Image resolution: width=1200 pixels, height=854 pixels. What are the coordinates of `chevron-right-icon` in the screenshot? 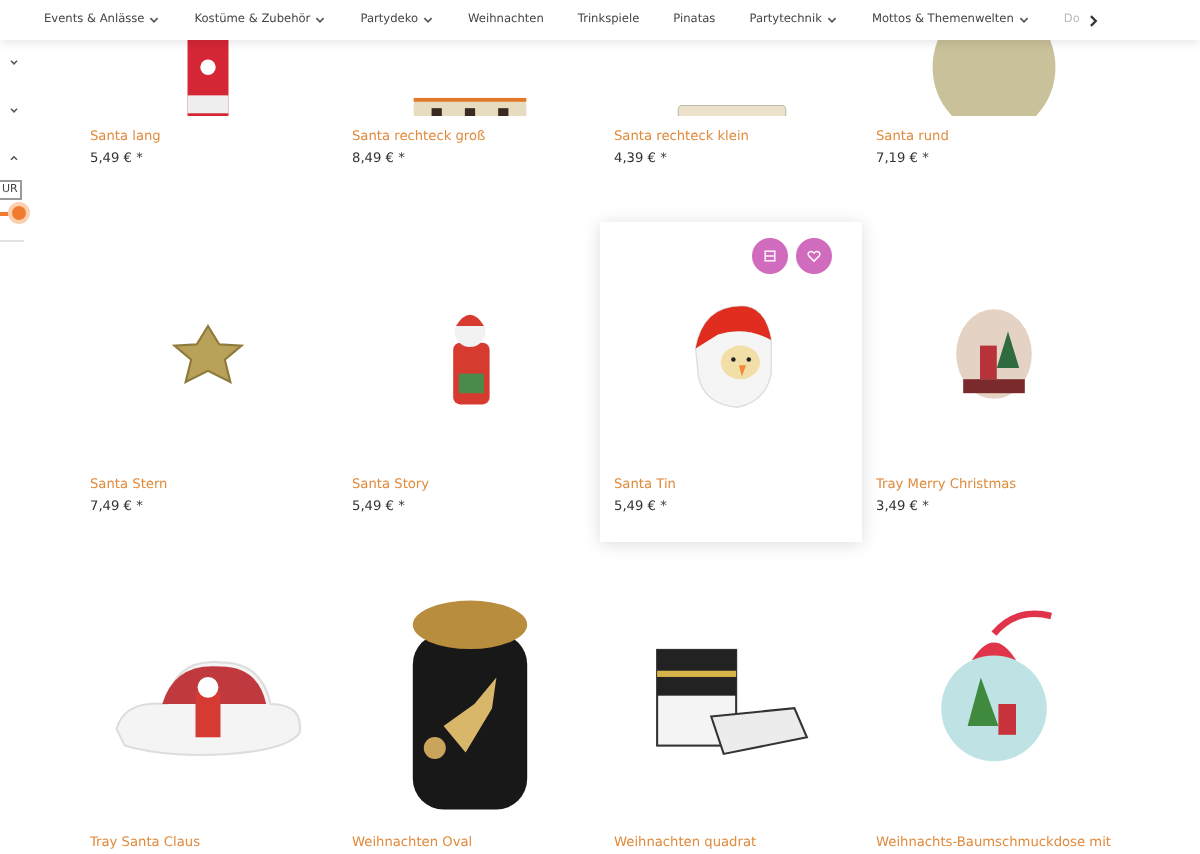 It's located at (1092, 20).